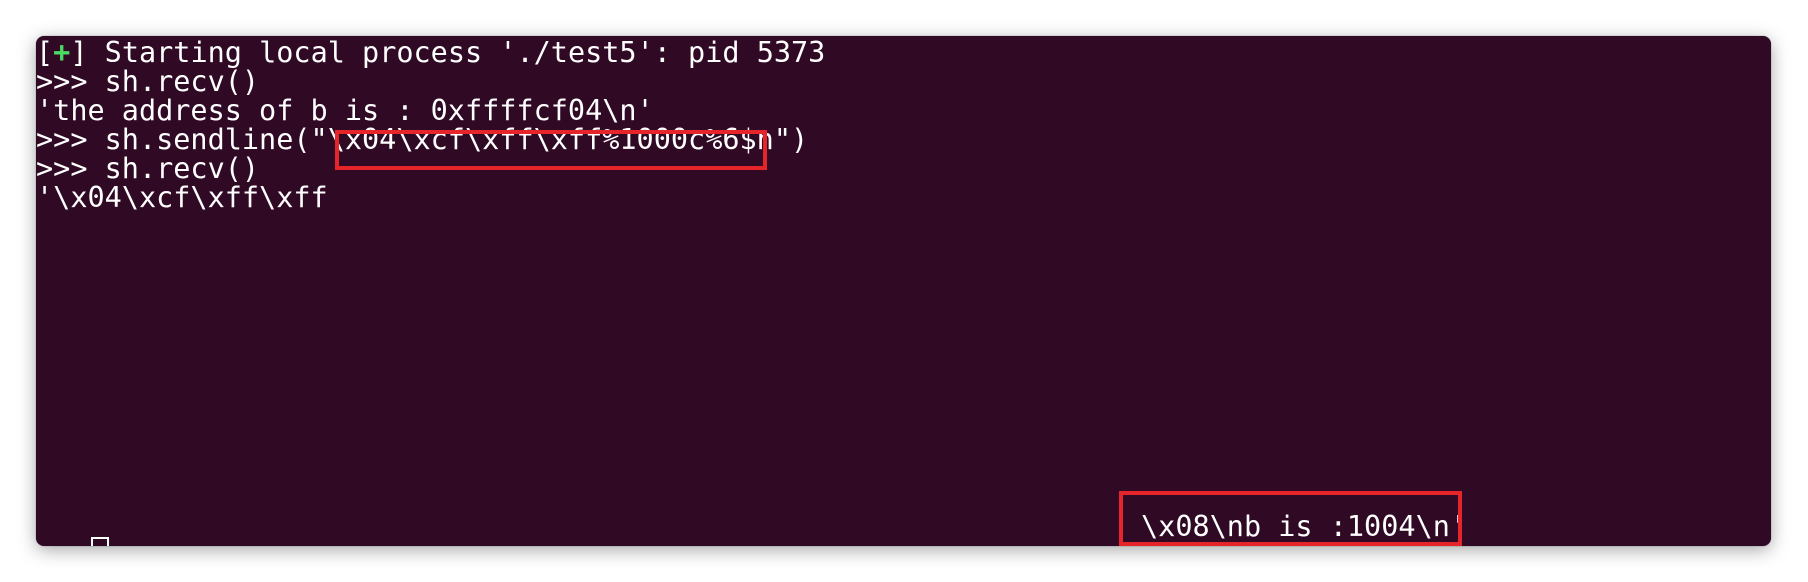  What do you see at coordinates (182, 197) in the screenshot?
I see `recv-output-bytes: '\x04\xcf\xff\xff` at bounding box center [182, 197].